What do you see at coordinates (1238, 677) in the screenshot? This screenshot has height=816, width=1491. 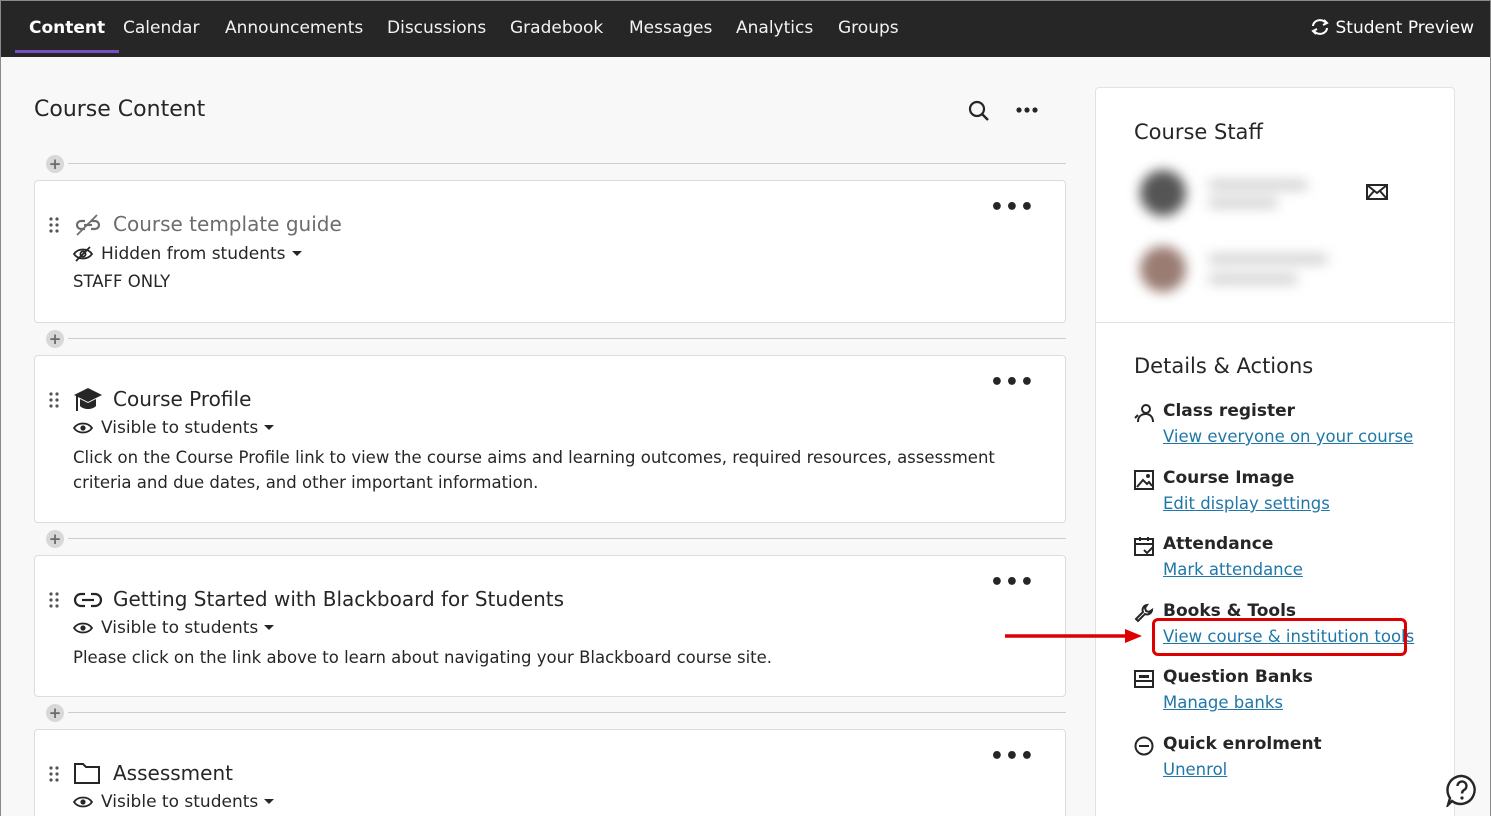 I see `action-title: Question Banks` at bounding box center [1238, 677].